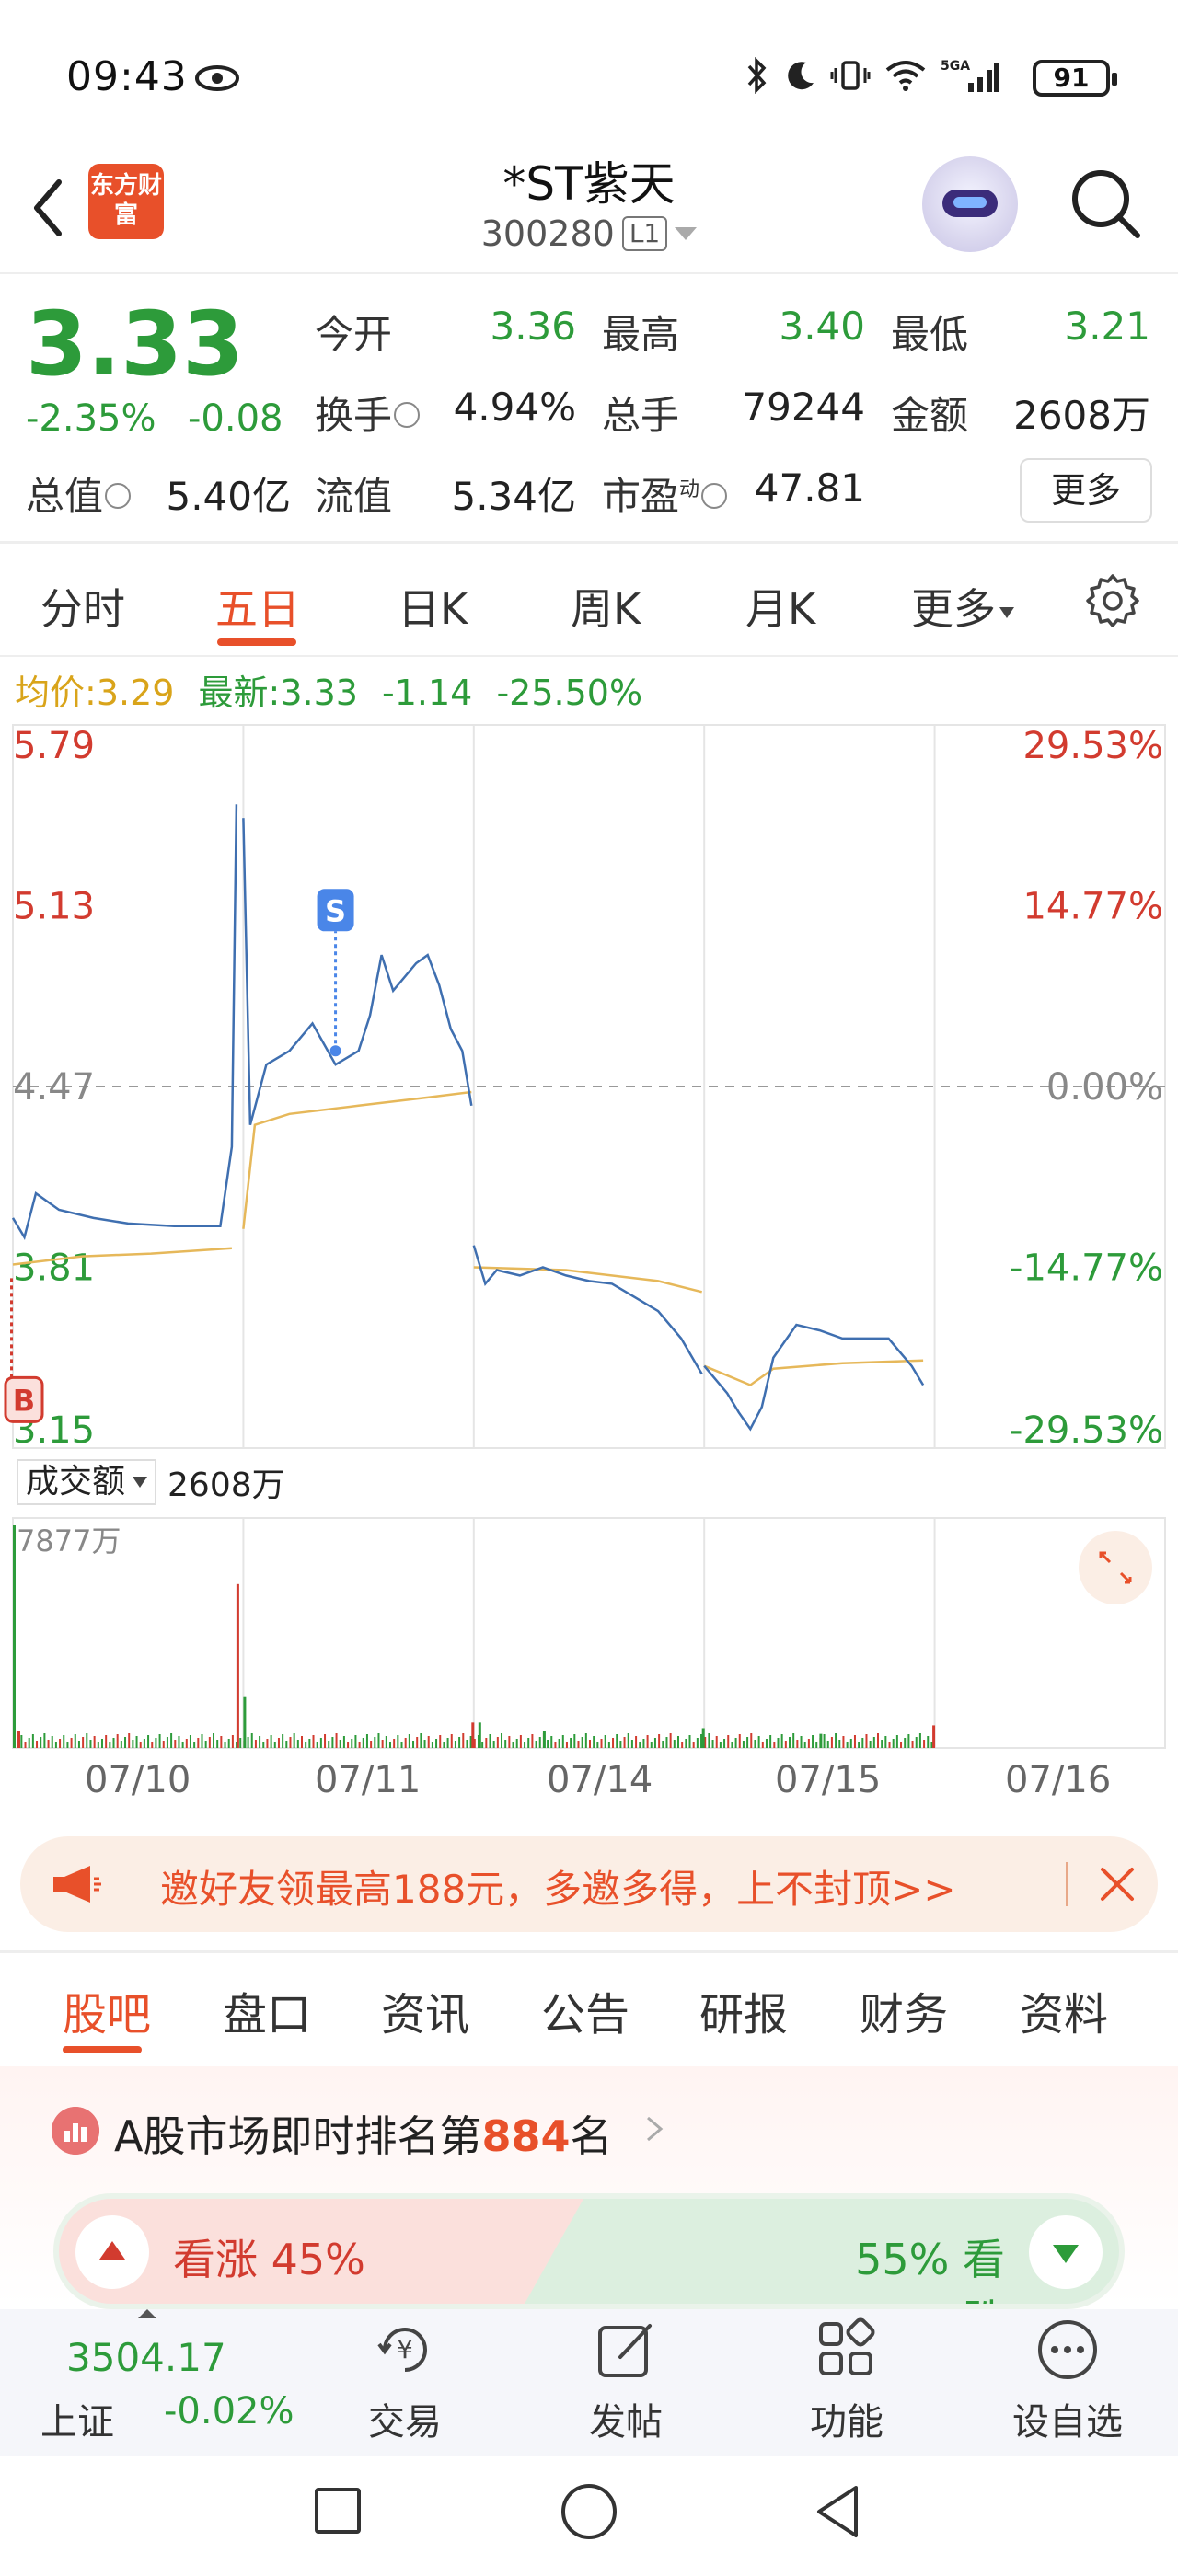 The width and height of the screenshot is (1178, 2576). What do you see at coordinates (904, 2010) in the screenshot?
I see `tab-financials: 财务` at bounding box center [904, 2010].